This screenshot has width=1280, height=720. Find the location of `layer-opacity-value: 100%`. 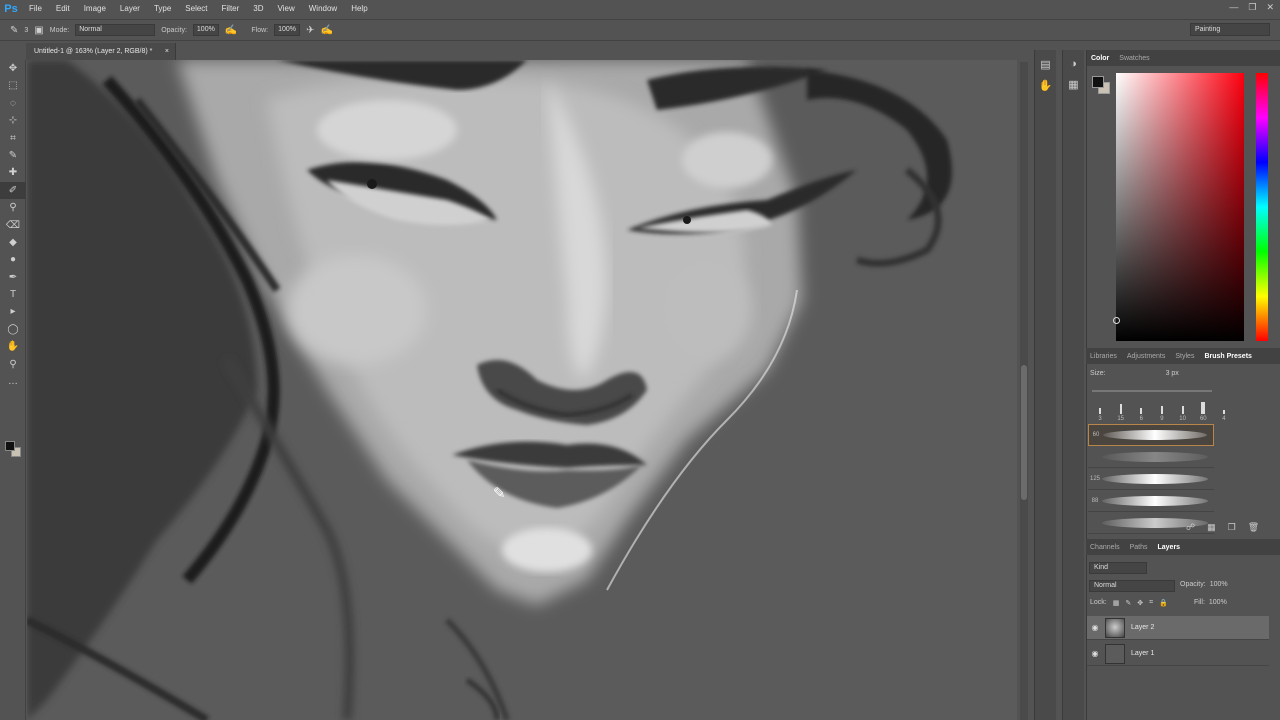

layer-opacity-value: 100% is located at coordinates (1219, 584).